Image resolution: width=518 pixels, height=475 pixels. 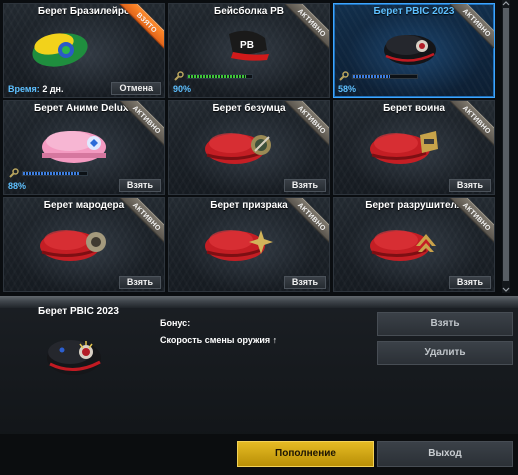 What do you see at coordinates (414, 147) in the screenshot?
I see `item-card: Берет воина АКТИВНО Взять` at bounding box center [414, 147].